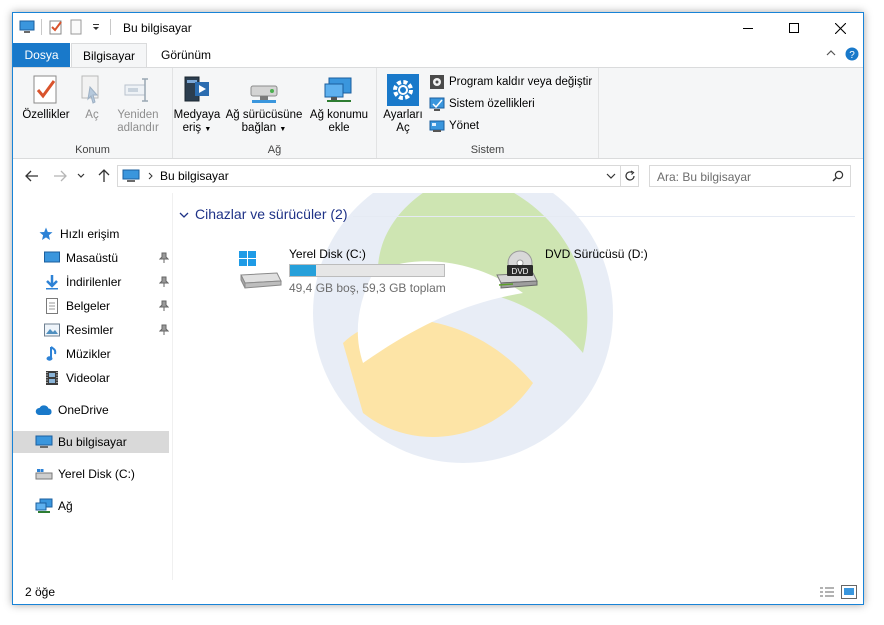 The image size is (884, 625). What do you see at coordinates (151, 176) in the screenshot?
I see `breadcrumb-separator-icon` at bounding box center [151, 176].